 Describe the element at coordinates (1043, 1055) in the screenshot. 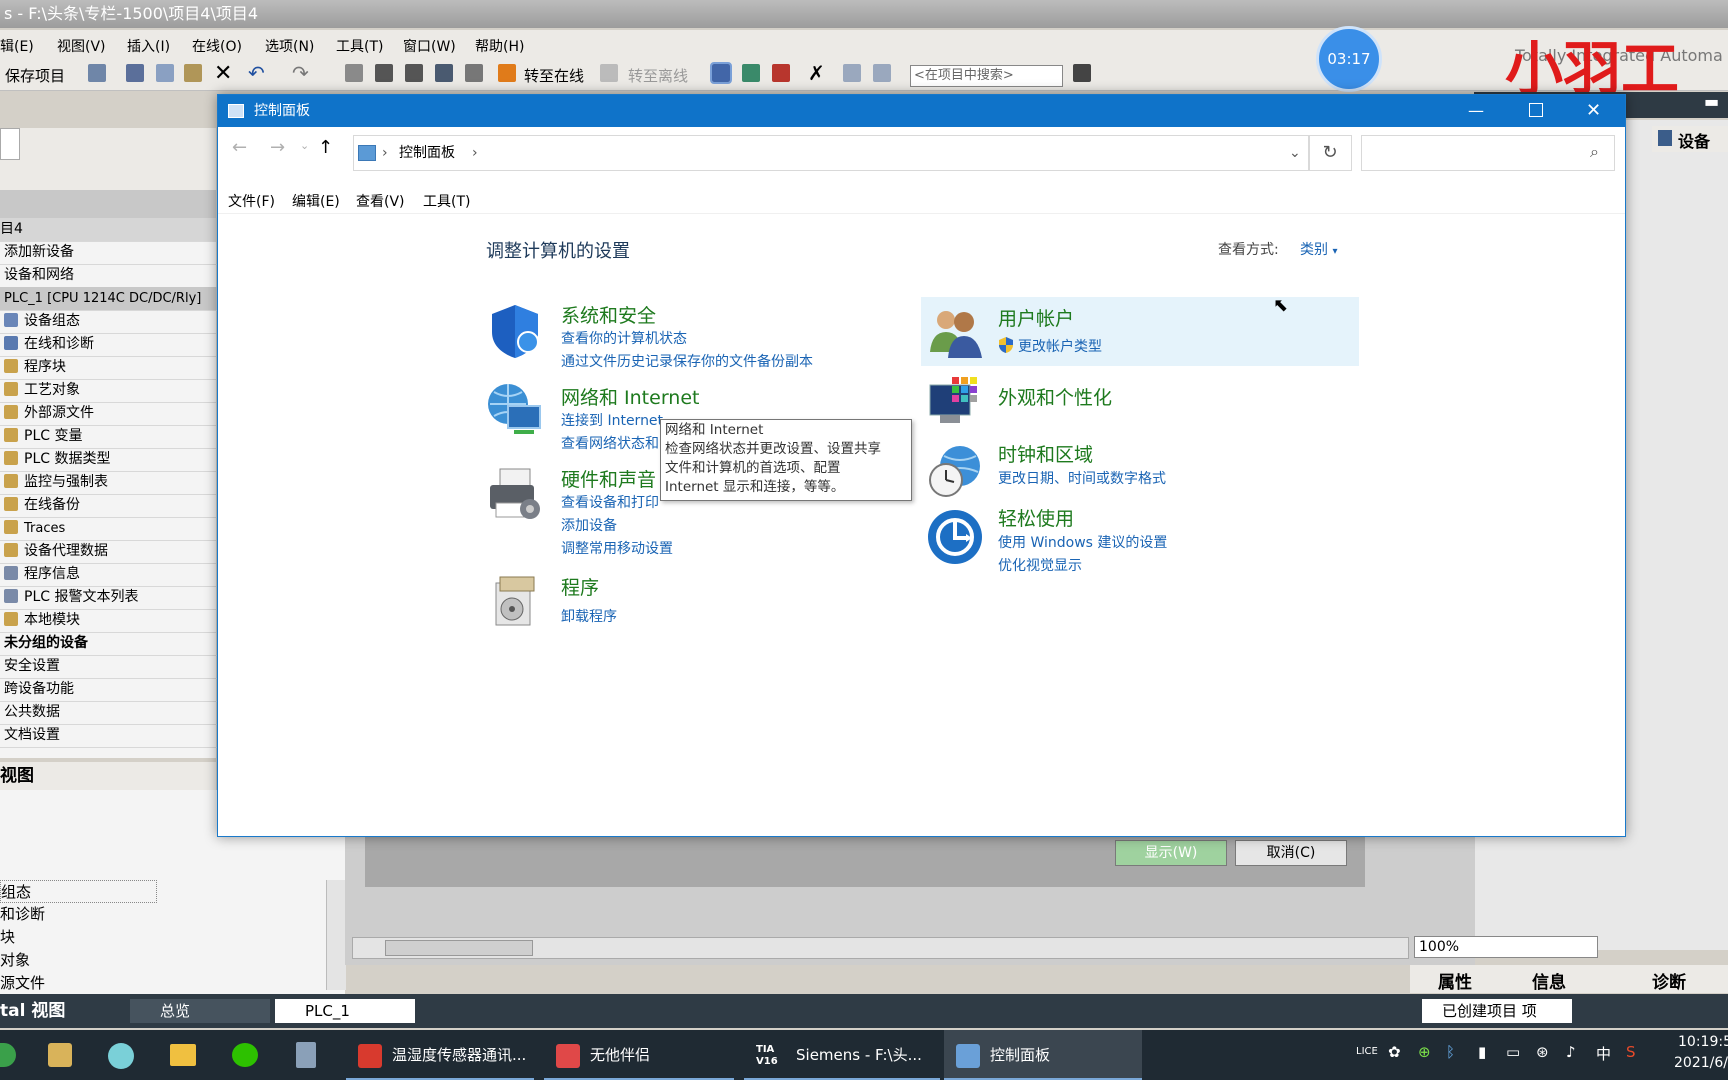

I see `taskbar-app-control-panel: 控制面板` at that location.